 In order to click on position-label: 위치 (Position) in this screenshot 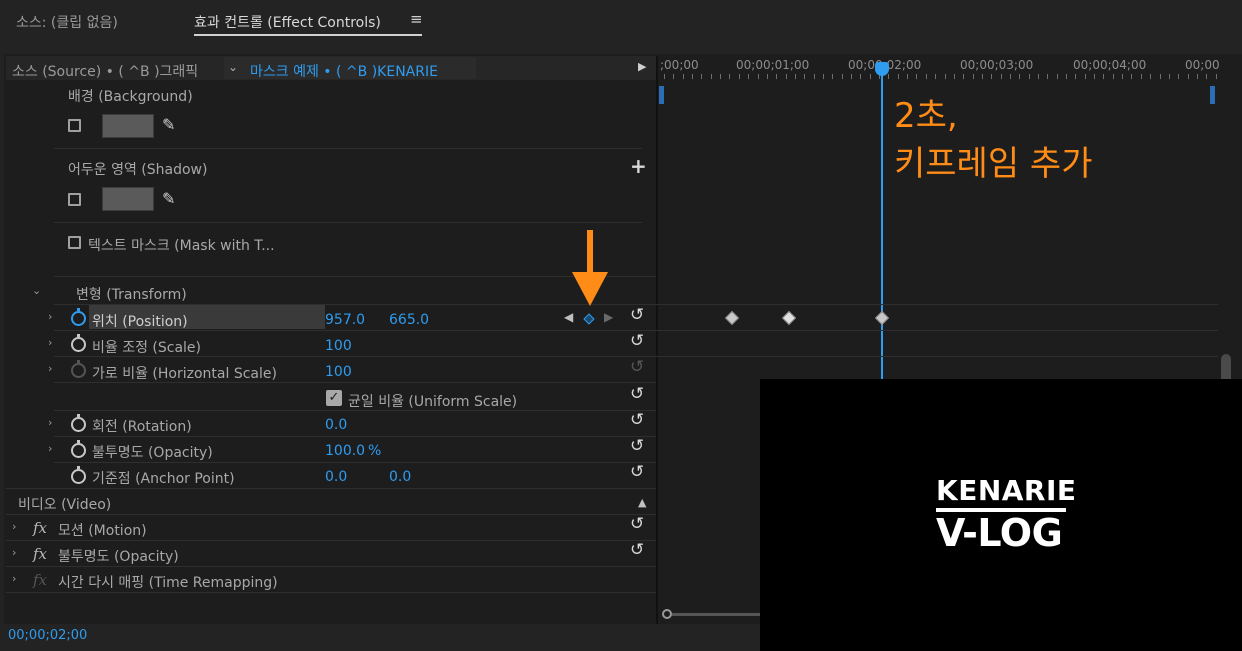, I will do `click(140, 322)`.